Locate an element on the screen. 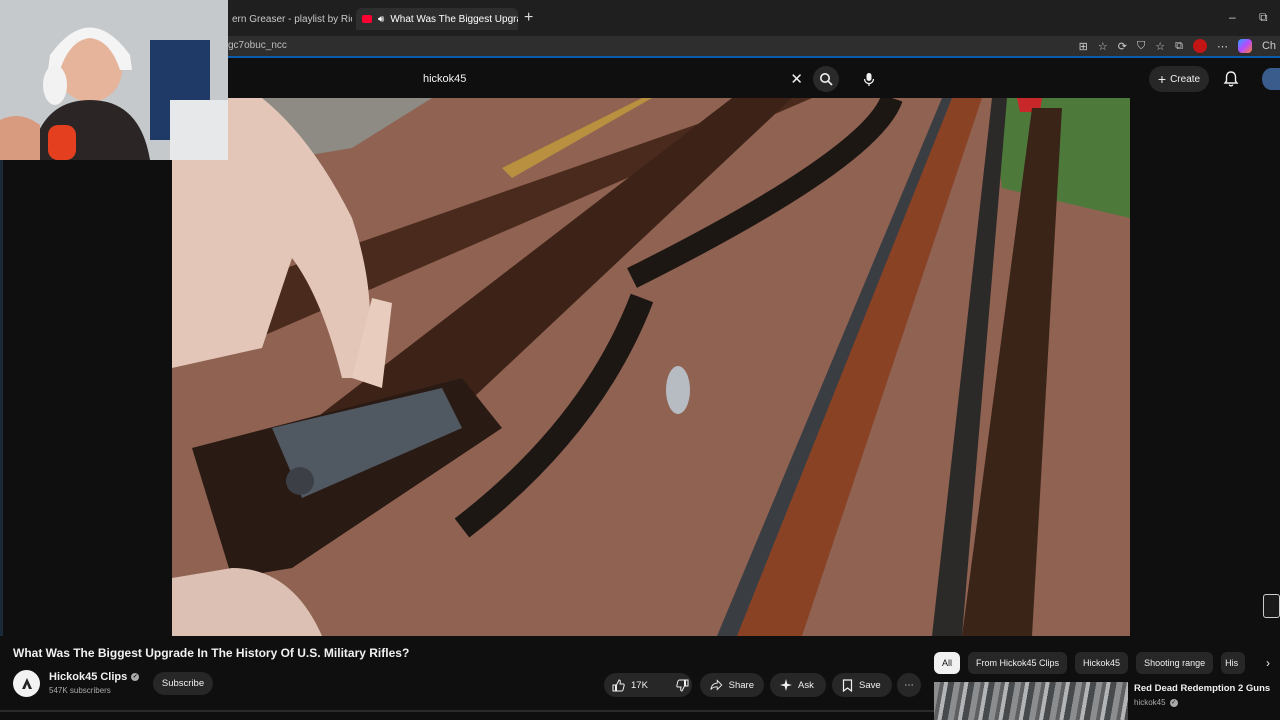 This screenshot has width=1280, height=720. ask-label: Ask is located at coordinates (806, 685).